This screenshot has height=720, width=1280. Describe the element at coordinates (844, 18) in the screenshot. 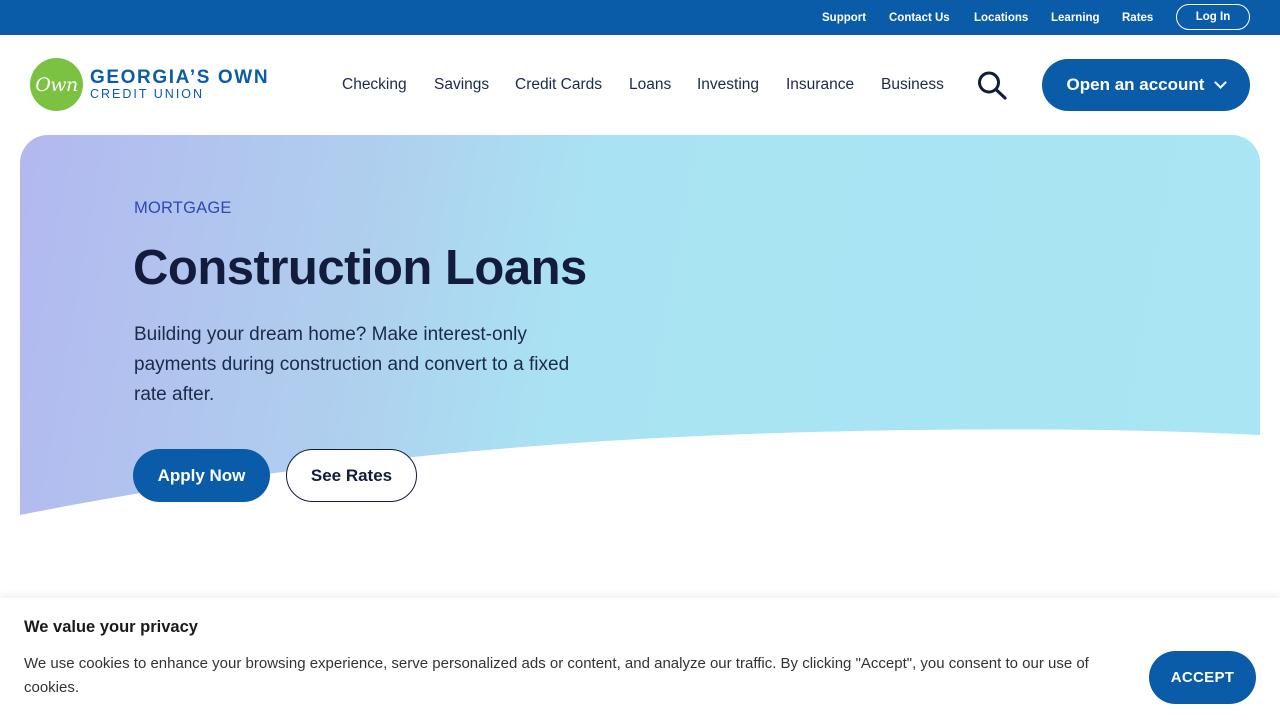

I see `utility-link-support: Support` at that location.